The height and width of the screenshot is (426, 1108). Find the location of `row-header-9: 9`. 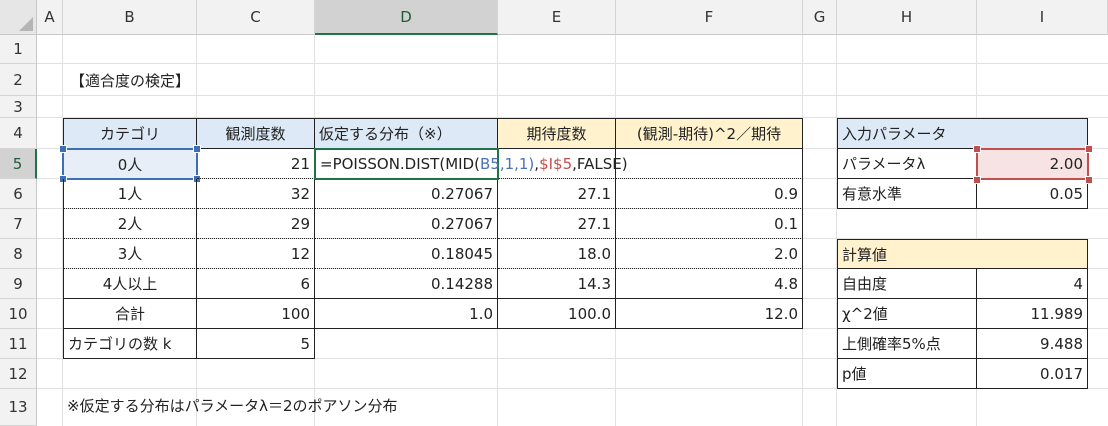

row-header-9: 9 is located at coordinates (18, 284).